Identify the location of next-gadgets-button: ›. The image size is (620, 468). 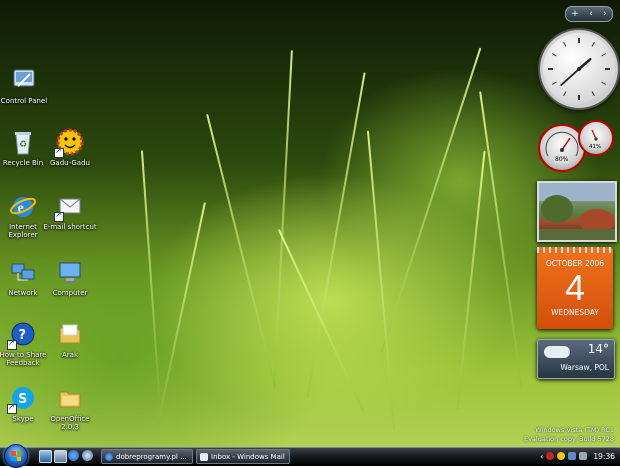
(605, 14).